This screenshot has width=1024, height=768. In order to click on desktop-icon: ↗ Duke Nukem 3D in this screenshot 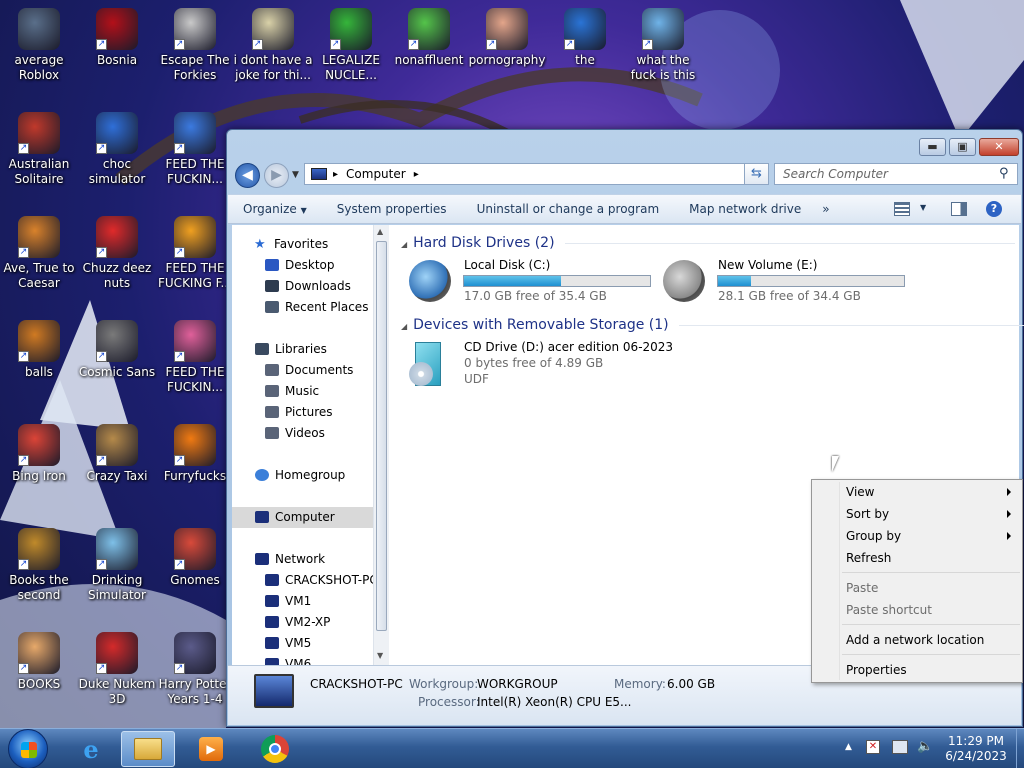, I will do `click(117, 669)`.